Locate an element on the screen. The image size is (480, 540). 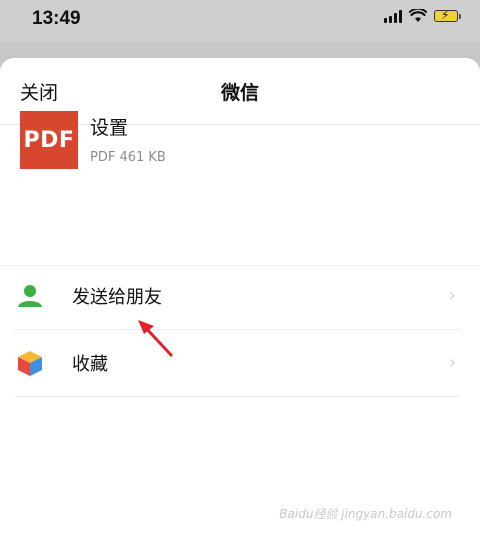
cellular-signal-icon is located at coordinates (393, 16).